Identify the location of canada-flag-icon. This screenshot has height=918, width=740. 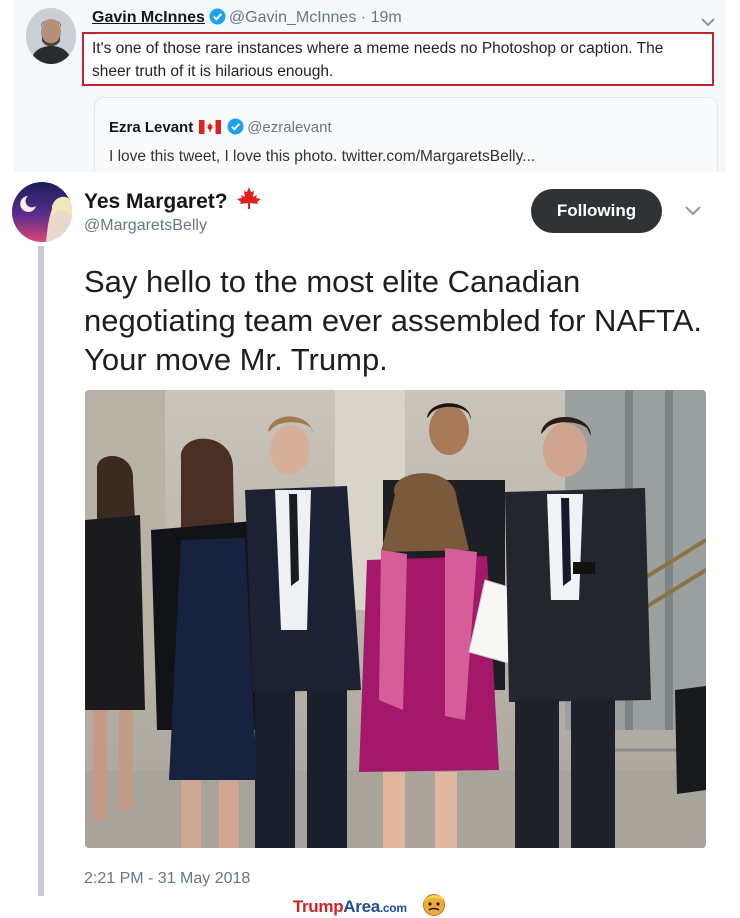
(210, 129).